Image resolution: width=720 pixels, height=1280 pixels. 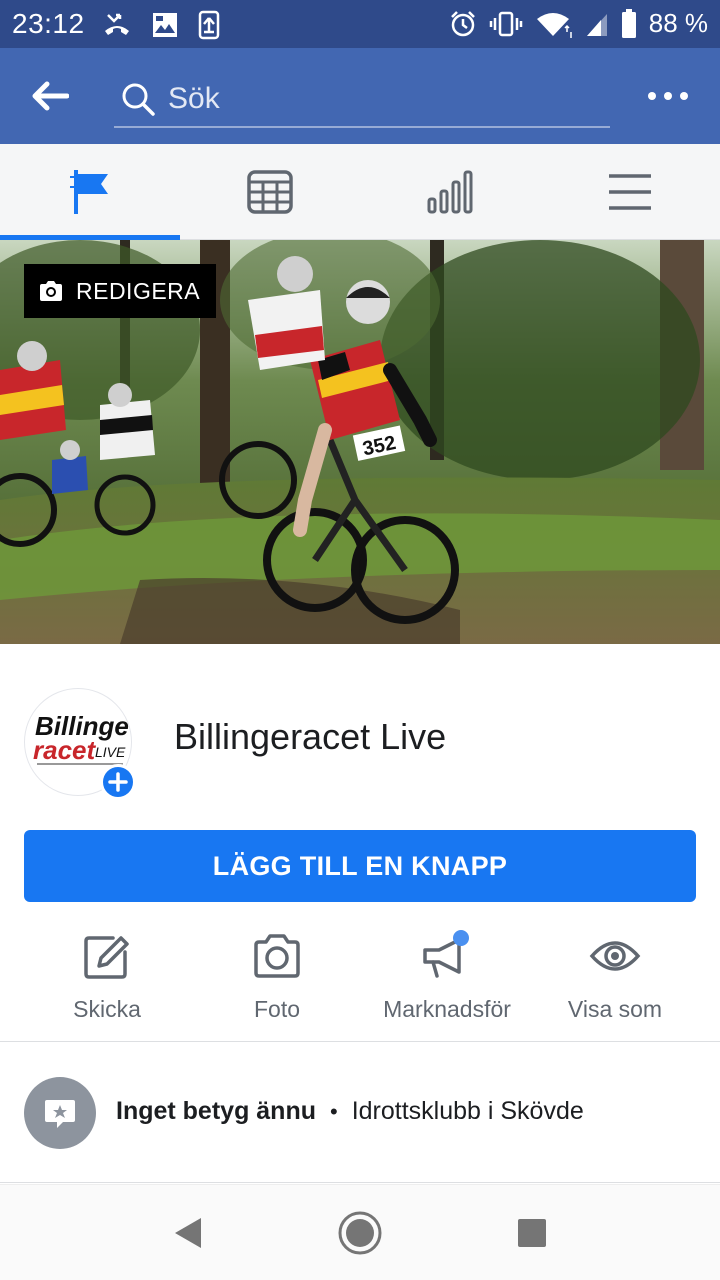 I want to click on battery-percent: 88 %, so click(x=678, y=23).